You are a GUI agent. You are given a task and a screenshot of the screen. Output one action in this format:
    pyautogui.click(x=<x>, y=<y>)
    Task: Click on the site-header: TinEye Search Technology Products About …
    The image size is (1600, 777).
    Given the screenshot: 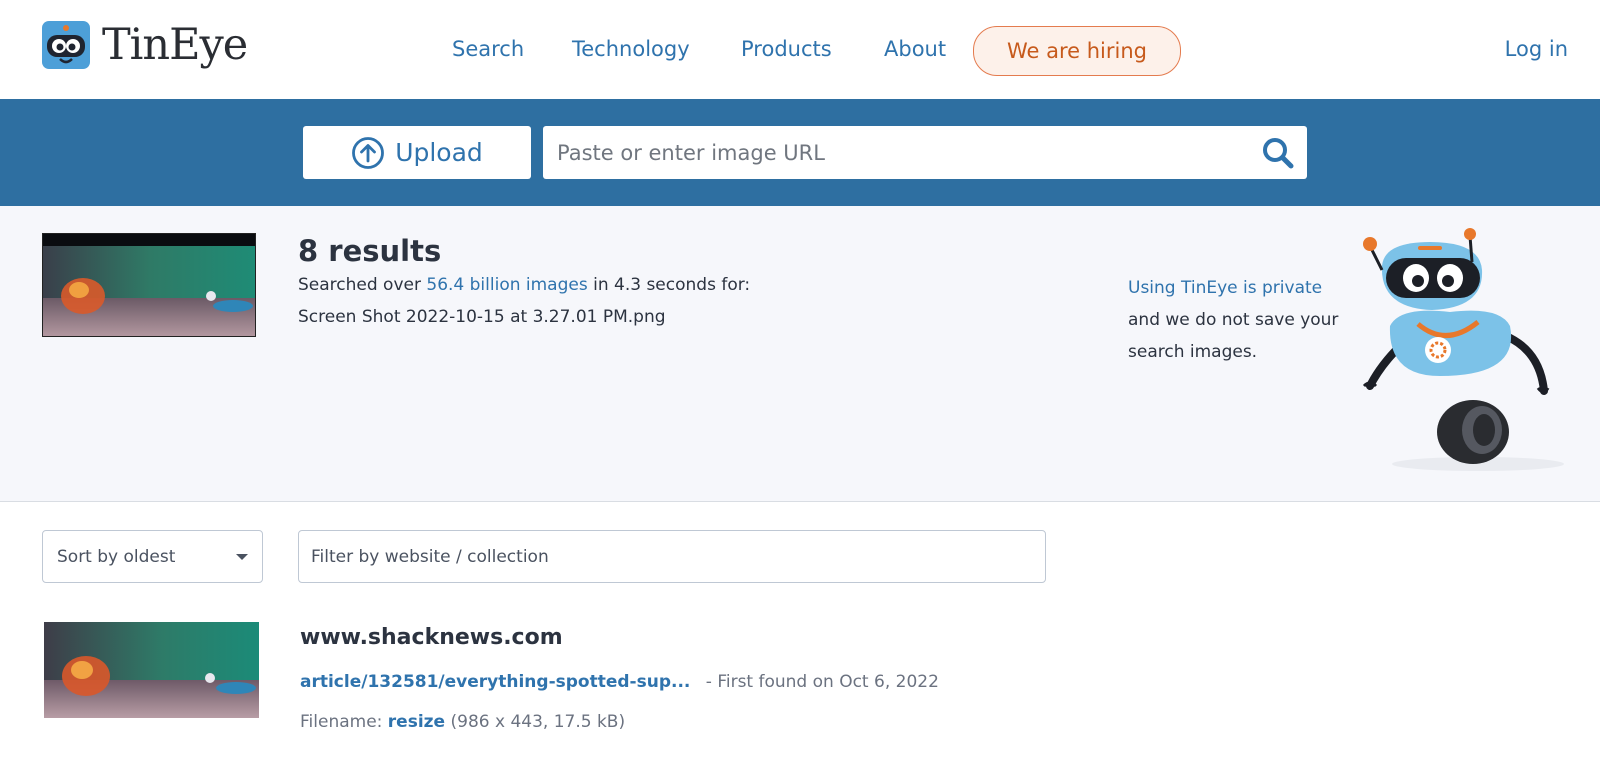 What is the action you would take?
    pyautogui.click(x=800, y=49)
    